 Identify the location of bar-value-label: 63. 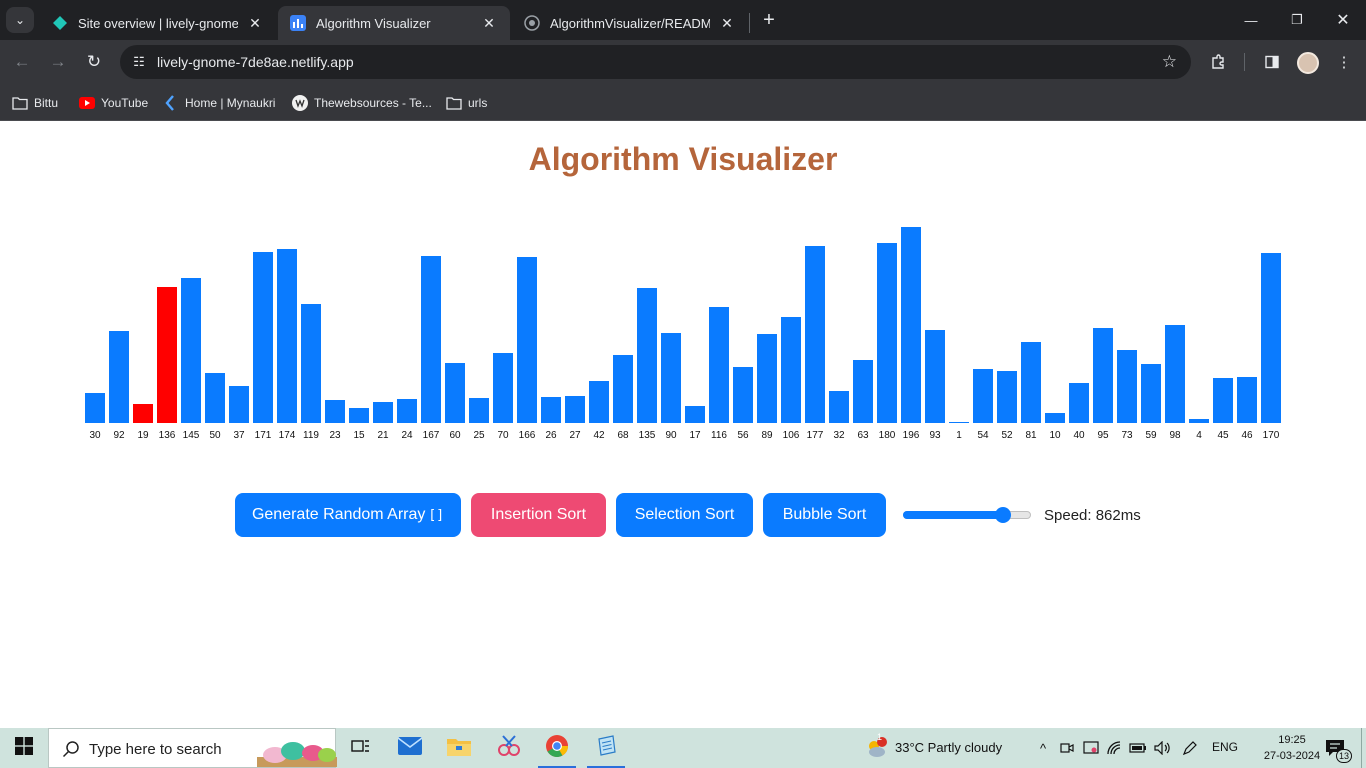
(863, 435).